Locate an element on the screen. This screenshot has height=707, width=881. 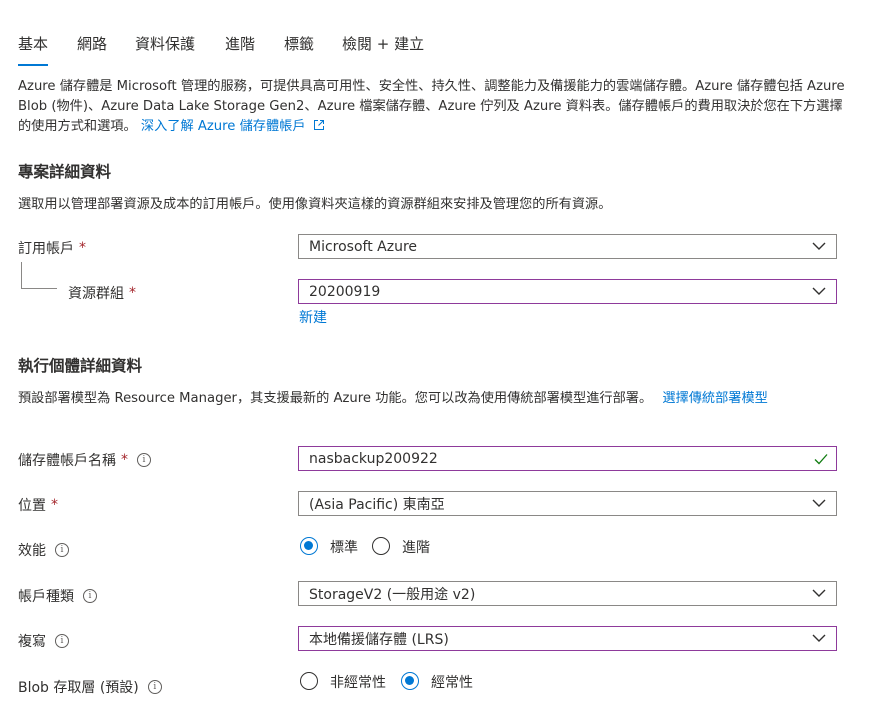
resource-group-select: 20200919 is located at coordinates (567, 291).